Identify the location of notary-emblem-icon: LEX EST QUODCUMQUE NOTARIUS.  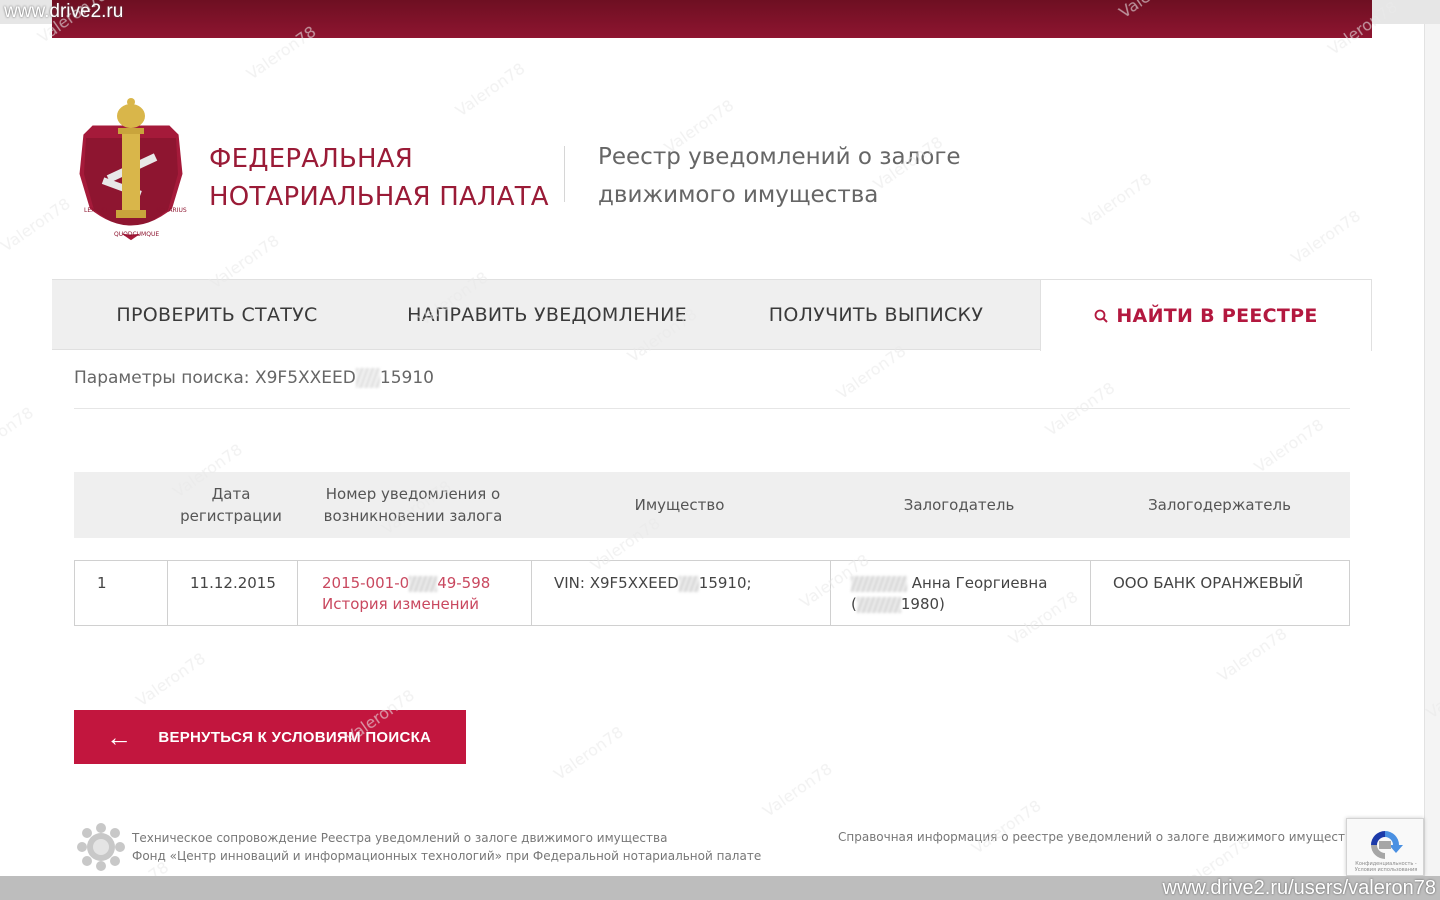
(131, 170).